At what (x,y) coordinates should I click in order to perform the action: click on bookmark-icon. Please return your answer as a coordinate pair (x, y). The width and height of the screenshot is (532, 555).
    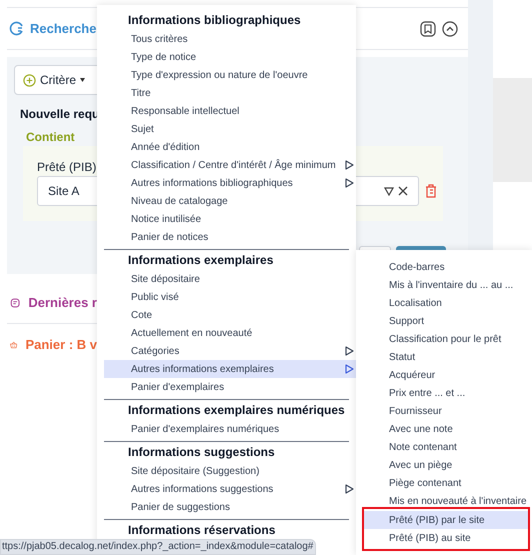
    Looking at the image, I should click on (428, 28).